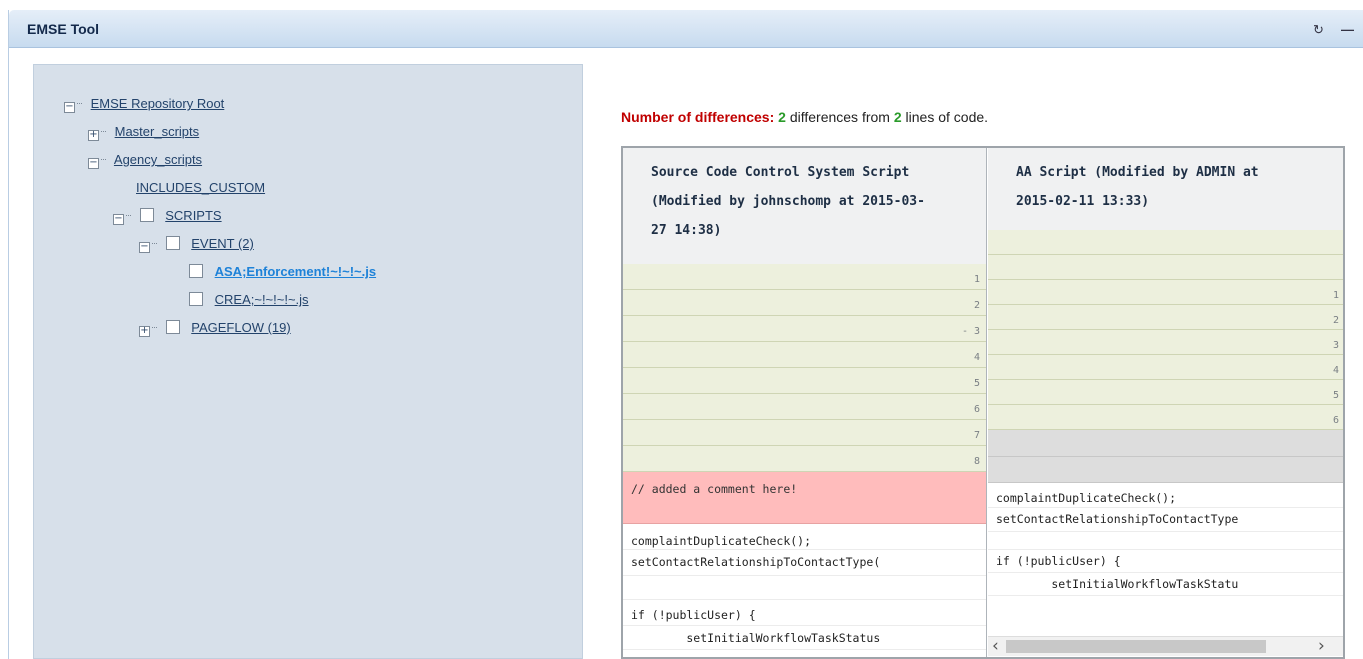 The height and width of the screenshot is (659, 1363). What do you see at coordinates (158, 159) in the screenshot?
I see `tree-label-agency-scripts: Agency_scripts` at bounding box center [158, 159].